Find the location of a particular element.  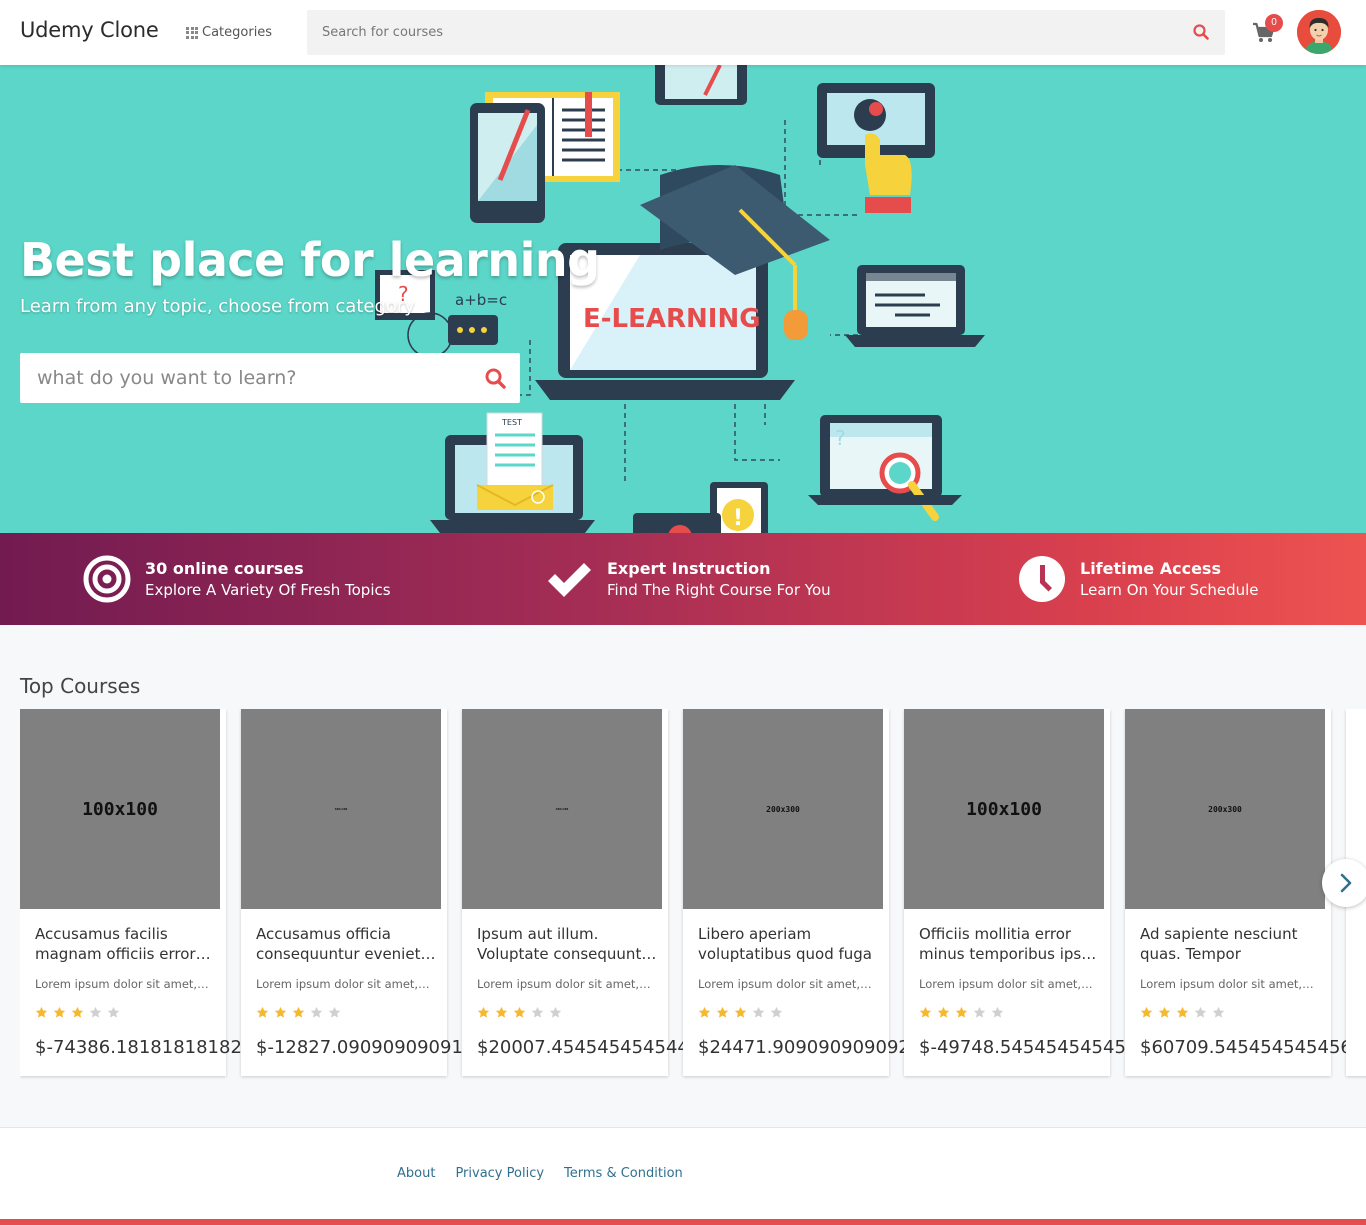

feature-description: Explore A Variety Of Fresh Topics is located at coordinates (268, 590).